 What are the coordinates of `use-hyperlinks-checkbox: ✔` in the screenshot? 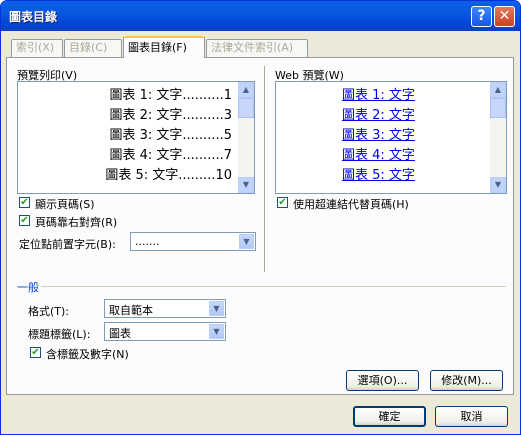 It's located at (282, 202).